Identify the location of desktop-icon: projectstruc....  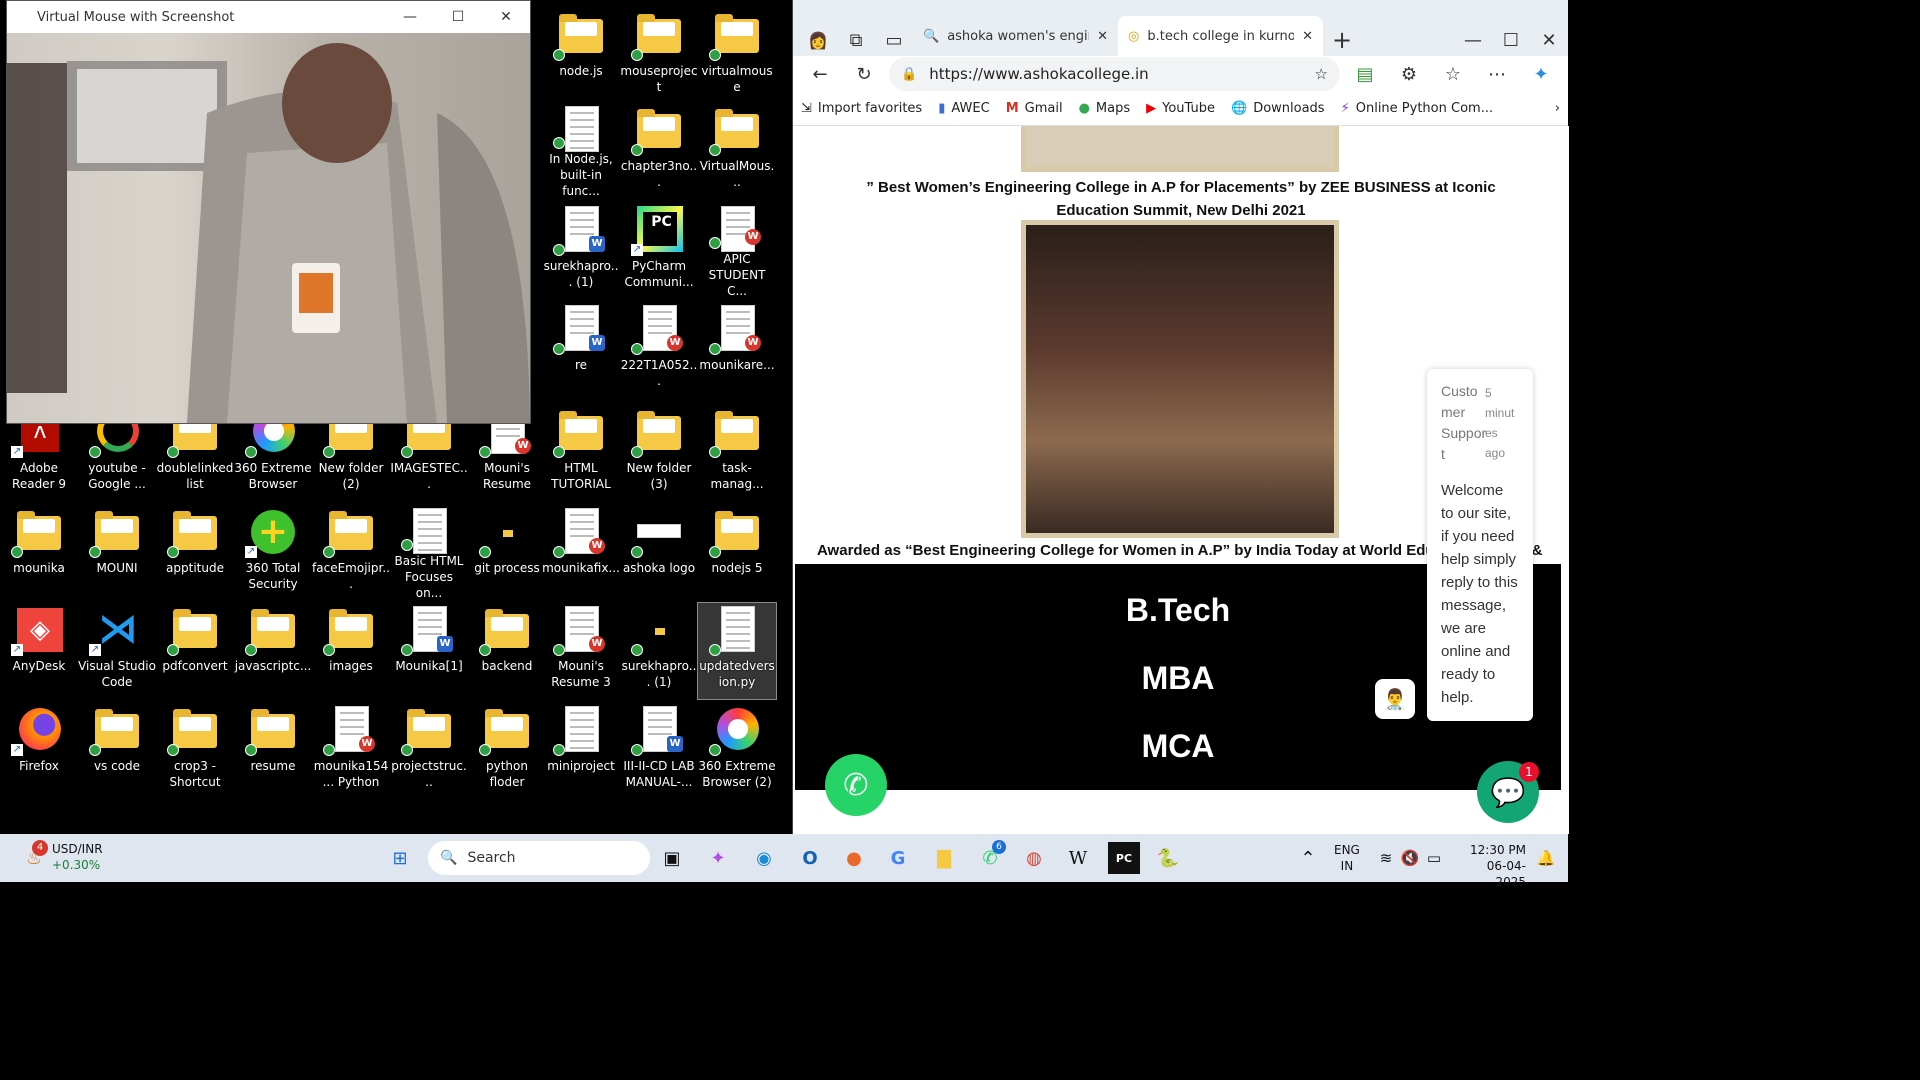
(429, 751).